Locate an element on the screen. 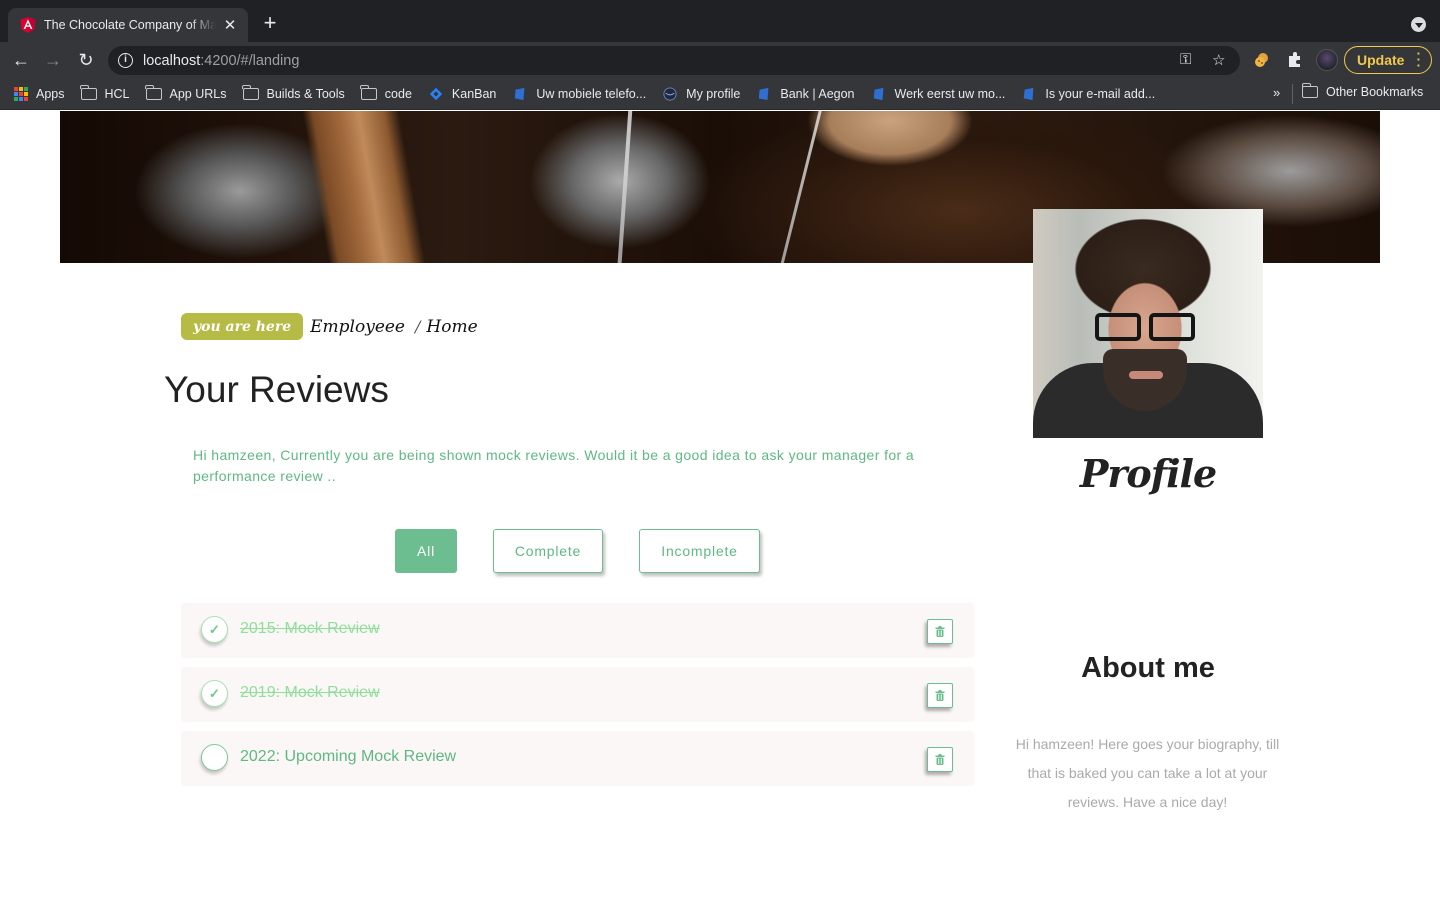 This screenshot has width=1440, height=900. about-me-heading: About me is located at coordinates (1148, 668).